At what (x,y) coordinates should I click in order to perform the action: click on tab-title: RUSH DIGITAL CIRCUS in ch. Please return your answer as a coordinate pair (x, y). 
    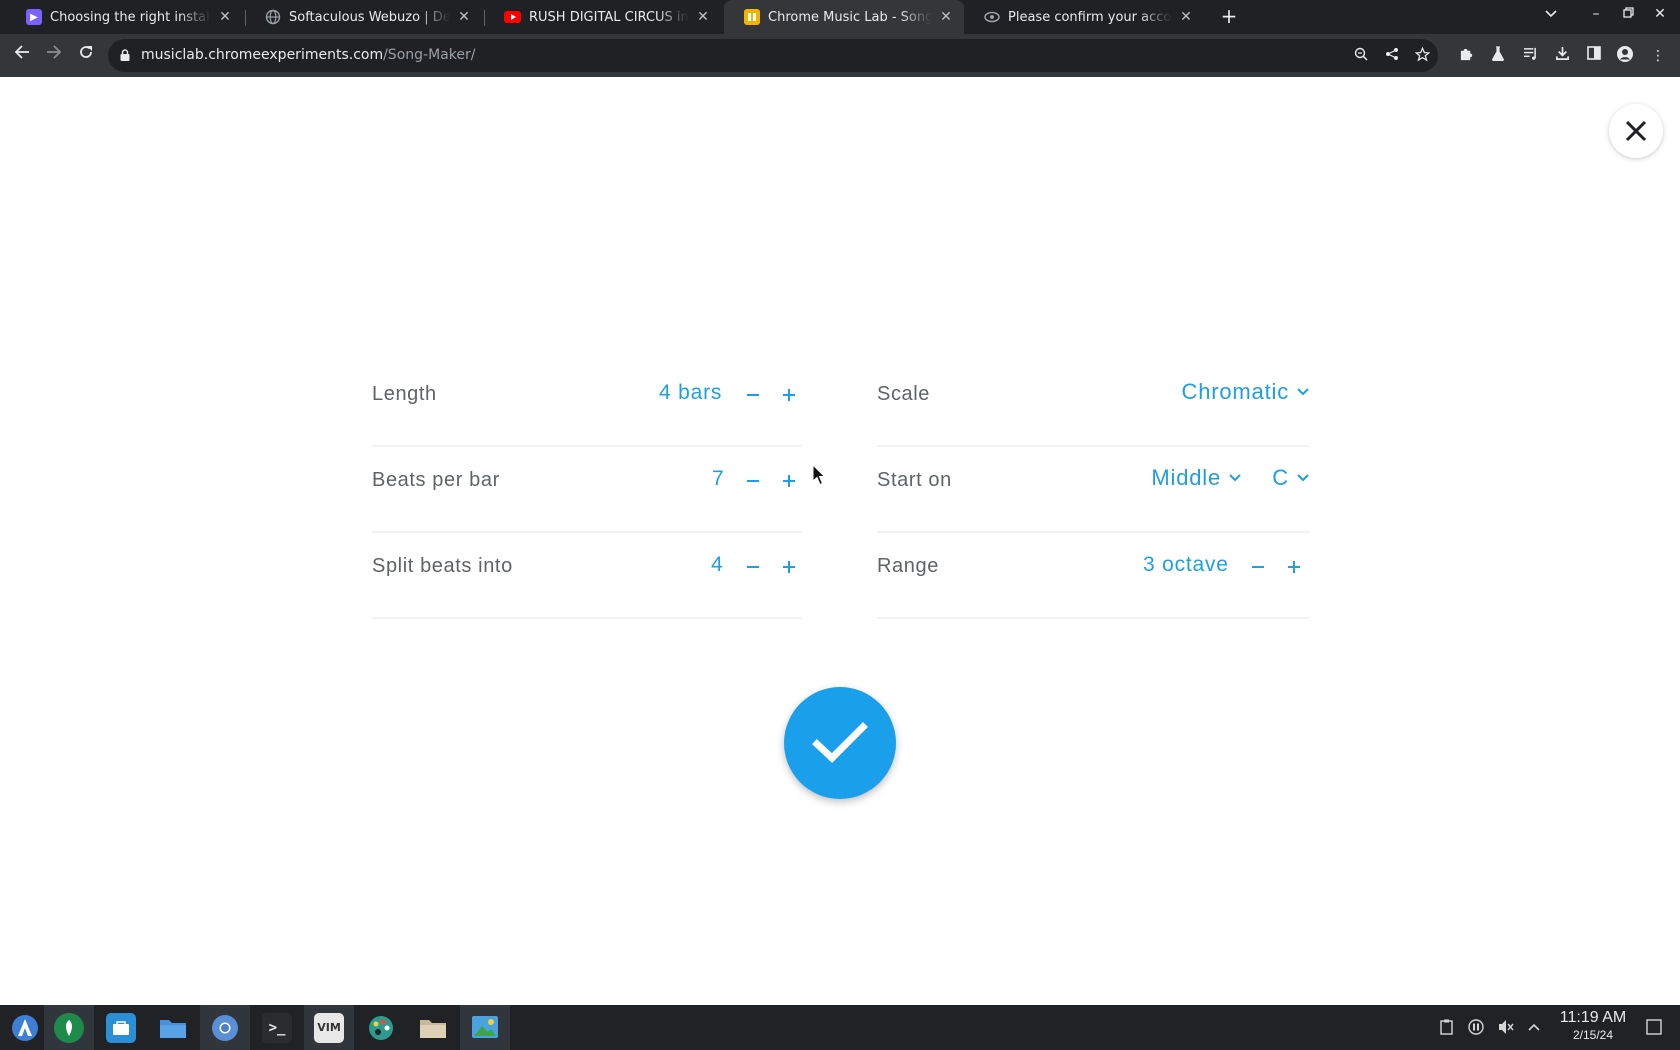
    Looking at the image, I should click on (609, 17).